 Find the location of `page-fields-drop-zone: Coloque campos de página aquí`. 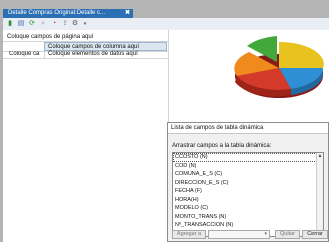

page-fields-drop-zone: Coloque campos de página aquí is located at coordinates (85, 37).